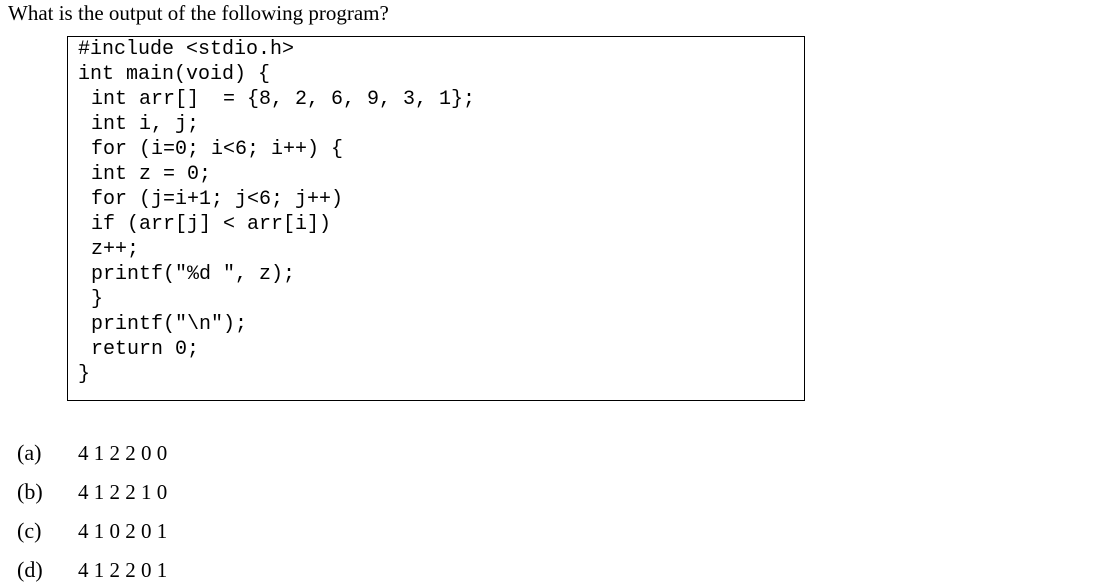 The image size is (1106, 587). What do you see at coordinates (145, 349) in the screenshot?
I see `code-line: return 0;` at bounding box center [145, 349].